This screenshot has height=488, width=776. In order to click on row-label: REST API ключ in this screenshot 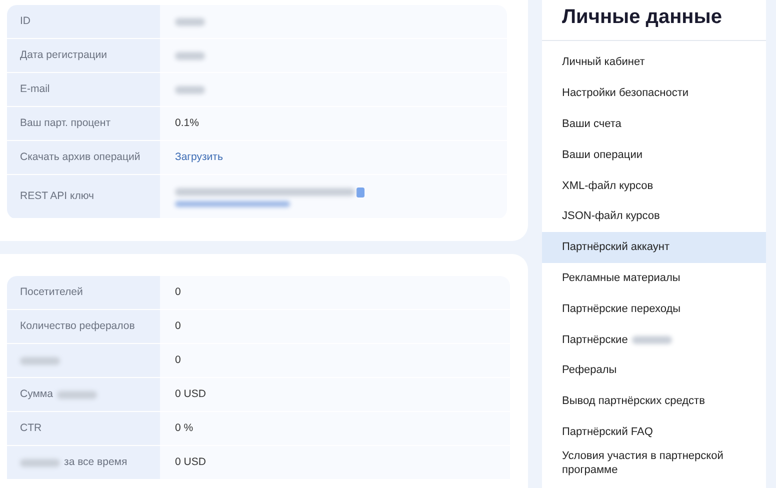, I will do `click(57, 196)`.